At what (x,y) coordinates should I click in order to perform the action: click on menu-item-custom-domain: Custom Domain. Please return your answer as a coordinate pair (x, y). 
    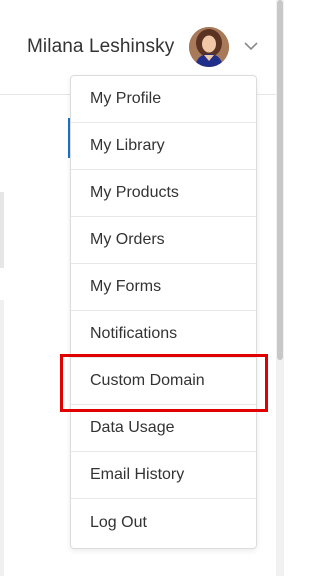
    Looking at the image, I should click on (163, 381).